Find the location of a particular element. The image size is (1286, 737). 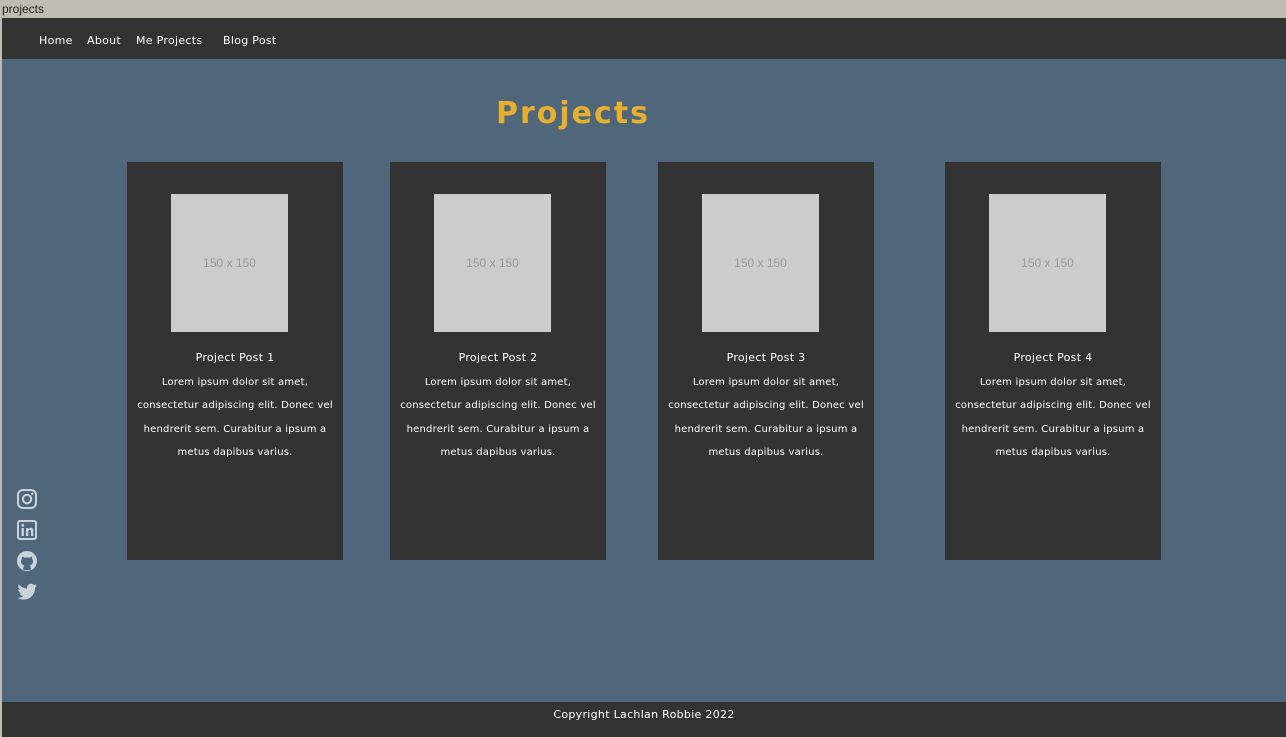

footer: Copyright Lachlan Robbie 2022 is located at coordinates (644, 719).